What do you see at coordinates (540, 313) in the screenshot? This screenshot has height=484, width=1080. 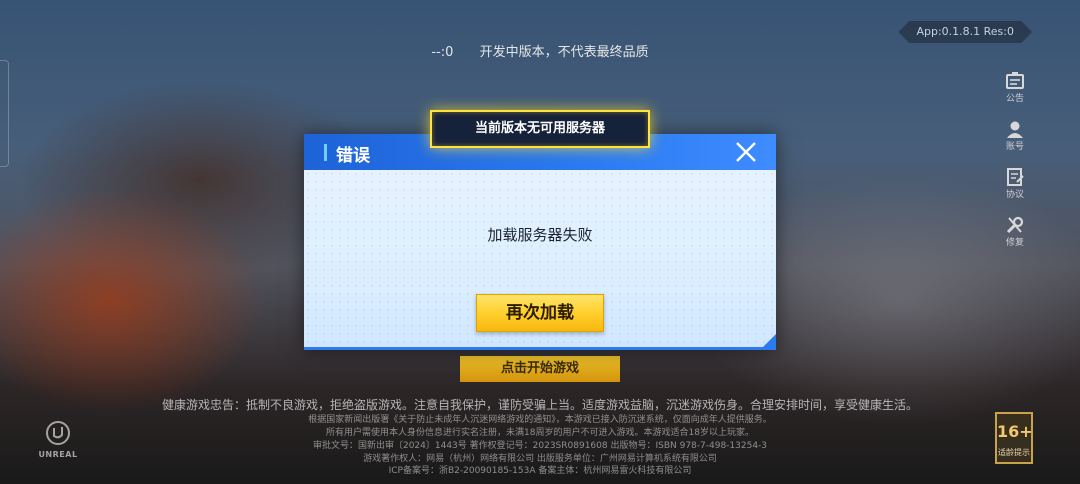 I see `reload-button: 再次加载` at bounding box center [540, 313].